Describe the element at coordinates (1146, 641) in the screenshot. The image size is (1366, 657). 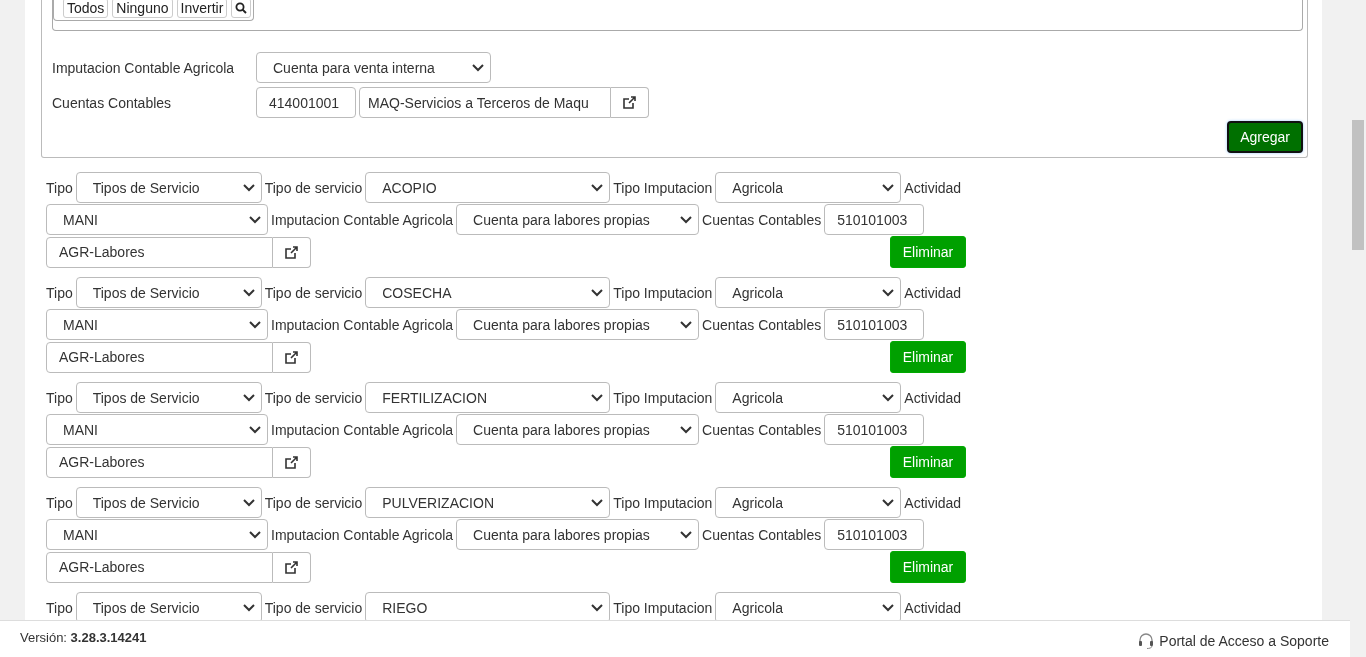
I see `headset-icon` at that location.